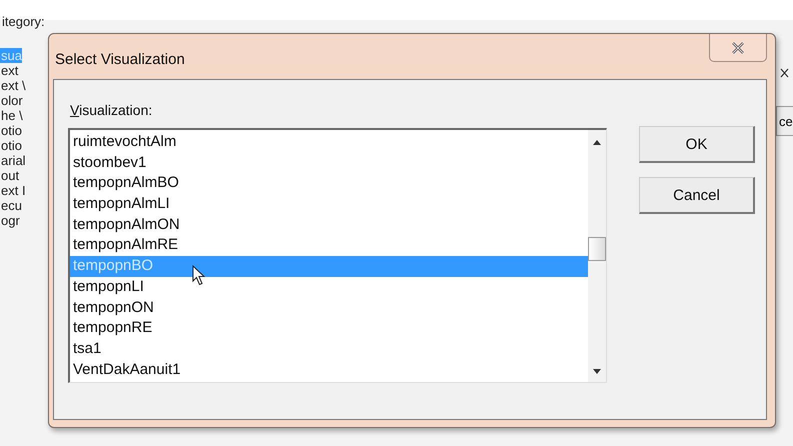  Describe the element at coordinates (112, 110) in the screenshot. I see `visualization-label: Visualization:` at that location.